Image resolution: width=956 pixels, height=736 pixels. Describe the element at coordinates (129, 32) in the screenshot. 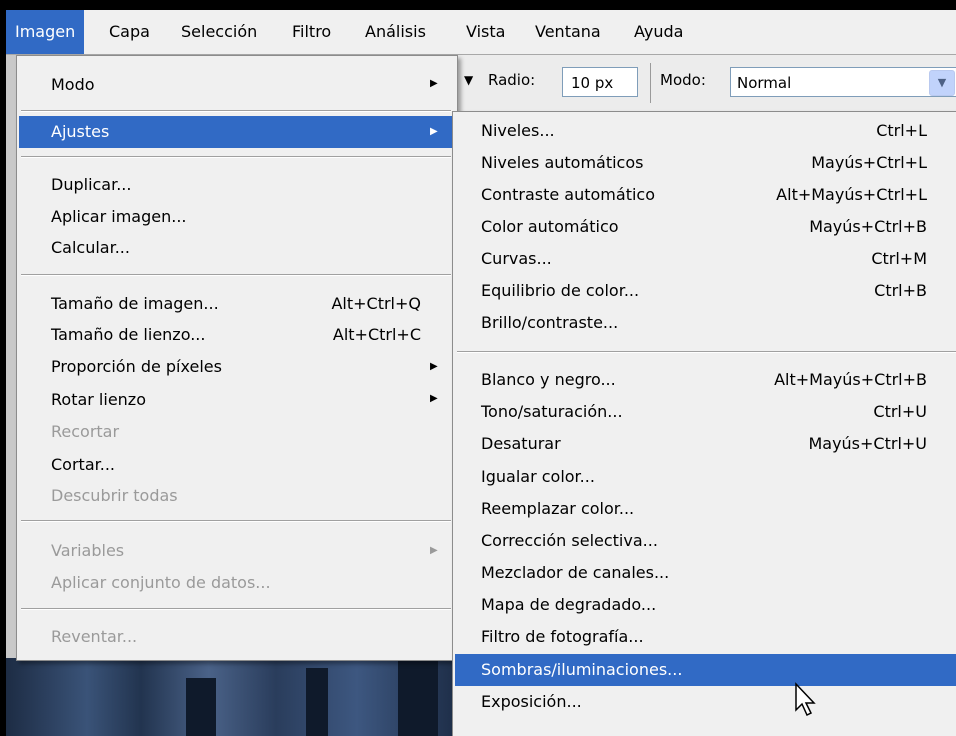

I see `menu-capa: Capa` at that location.